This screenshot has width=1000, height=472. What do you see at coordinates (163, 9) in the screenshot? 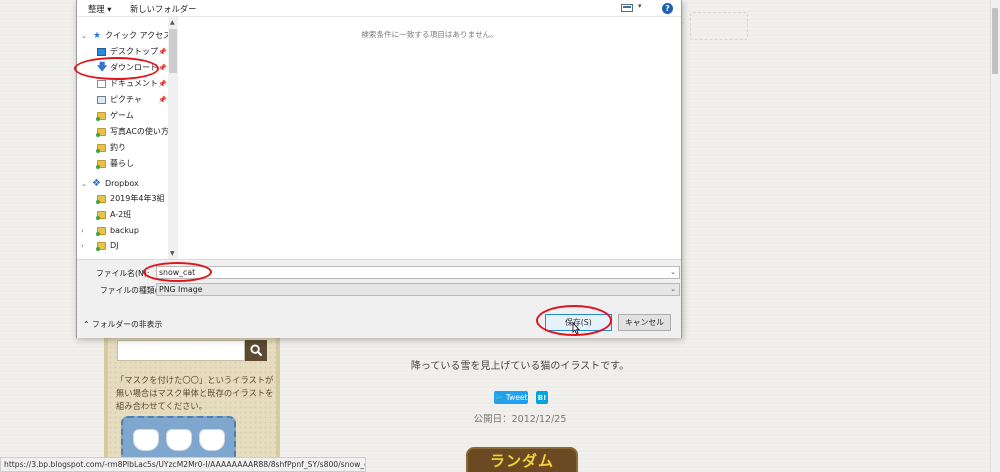
I see `new-folder-button: 新しいフォルダー` at bounding box center [163, 9].